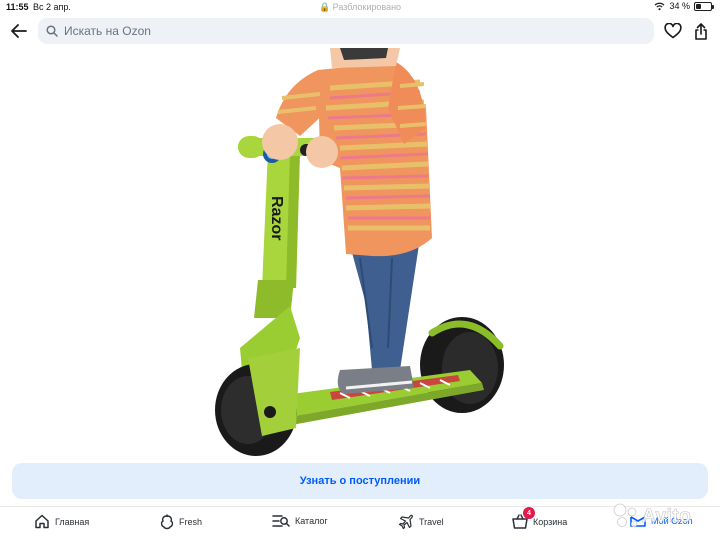 This screenshot has height=540, width=720. I want to click on back-button, so click(19, 31).